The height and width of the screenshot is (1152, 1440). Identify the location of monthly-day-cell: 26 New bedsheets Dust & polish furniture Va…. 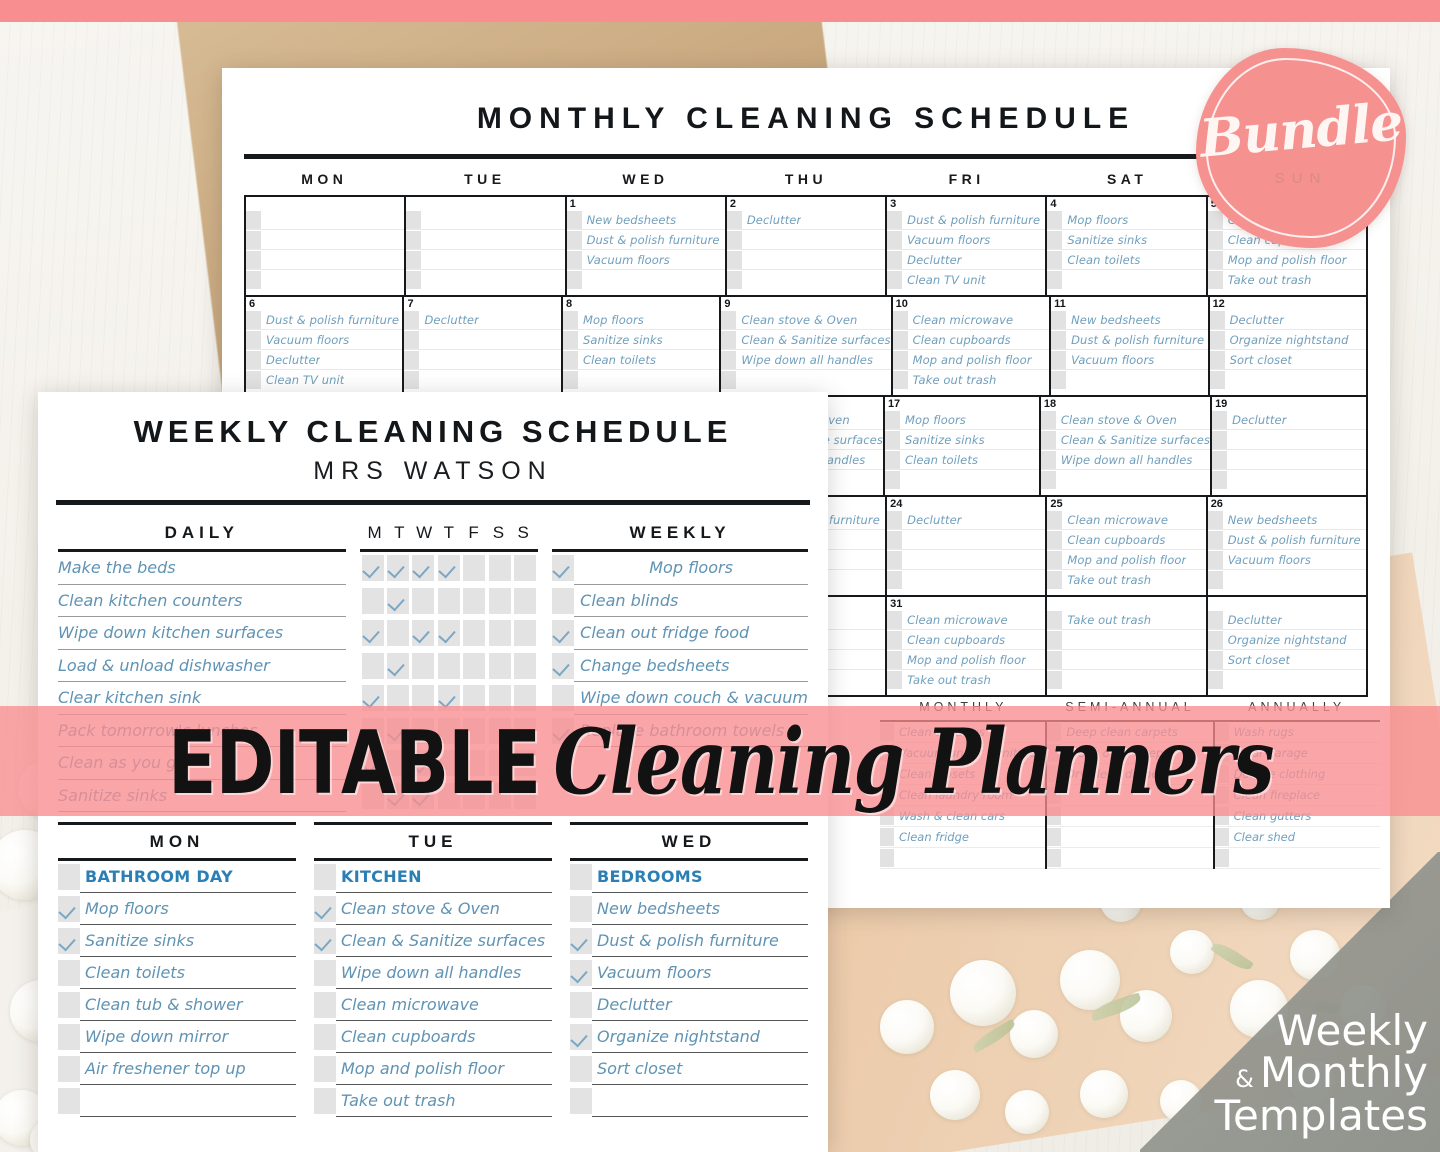
(1286, 546).